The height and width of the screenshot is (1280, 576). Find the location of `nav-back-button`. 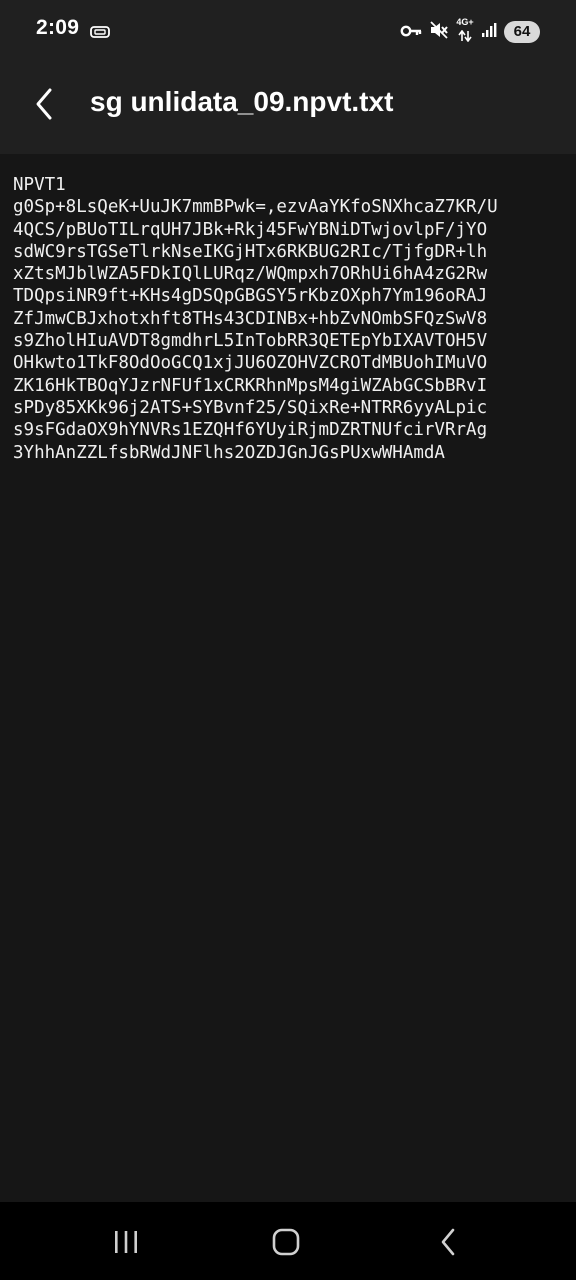

nav-back-button is located at coordinates (448, 1242).